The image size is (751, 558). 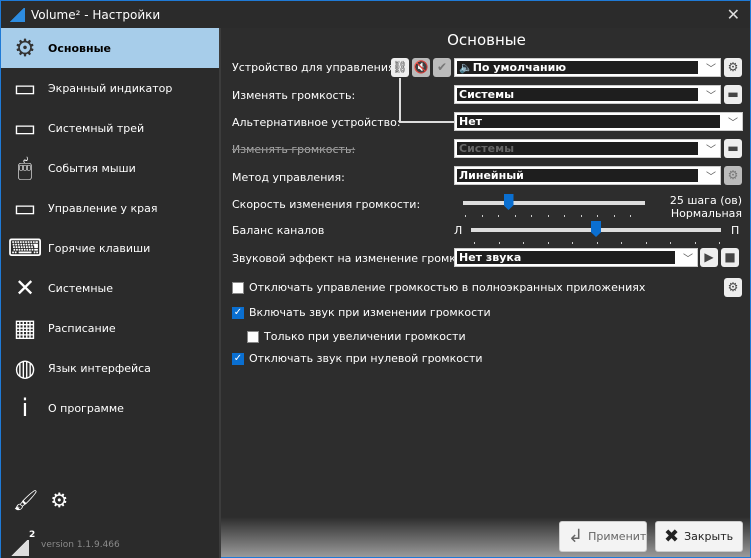 What do you see at coordinates (359, 258) in the screenshot?
I see `effect-label: Звуковой эффект на изменение громкости:` at bounding box center [359, 258].